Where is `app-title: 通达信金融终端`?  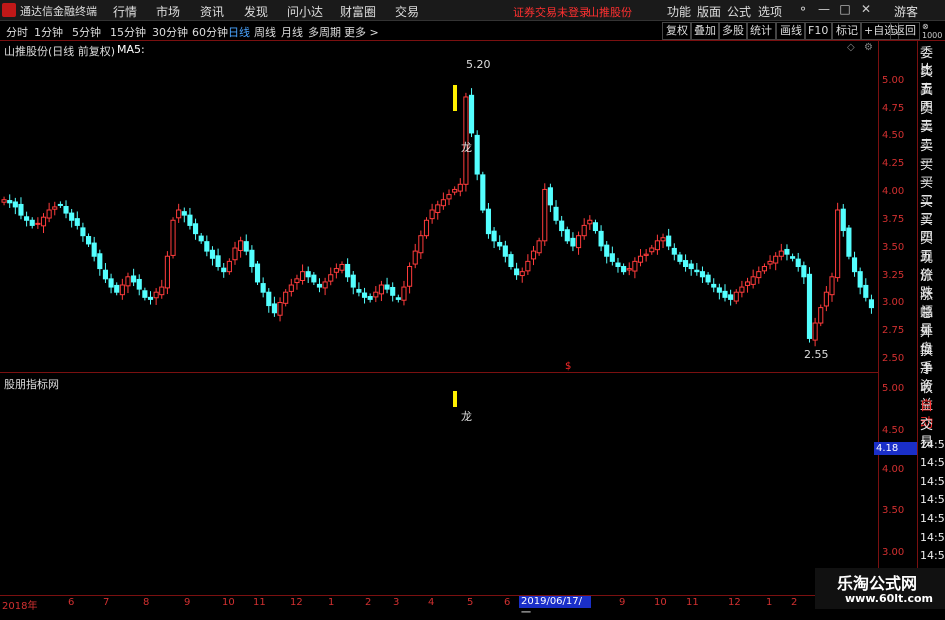 app-title: 通达信金融终端 is located at coordinates (58, 11).